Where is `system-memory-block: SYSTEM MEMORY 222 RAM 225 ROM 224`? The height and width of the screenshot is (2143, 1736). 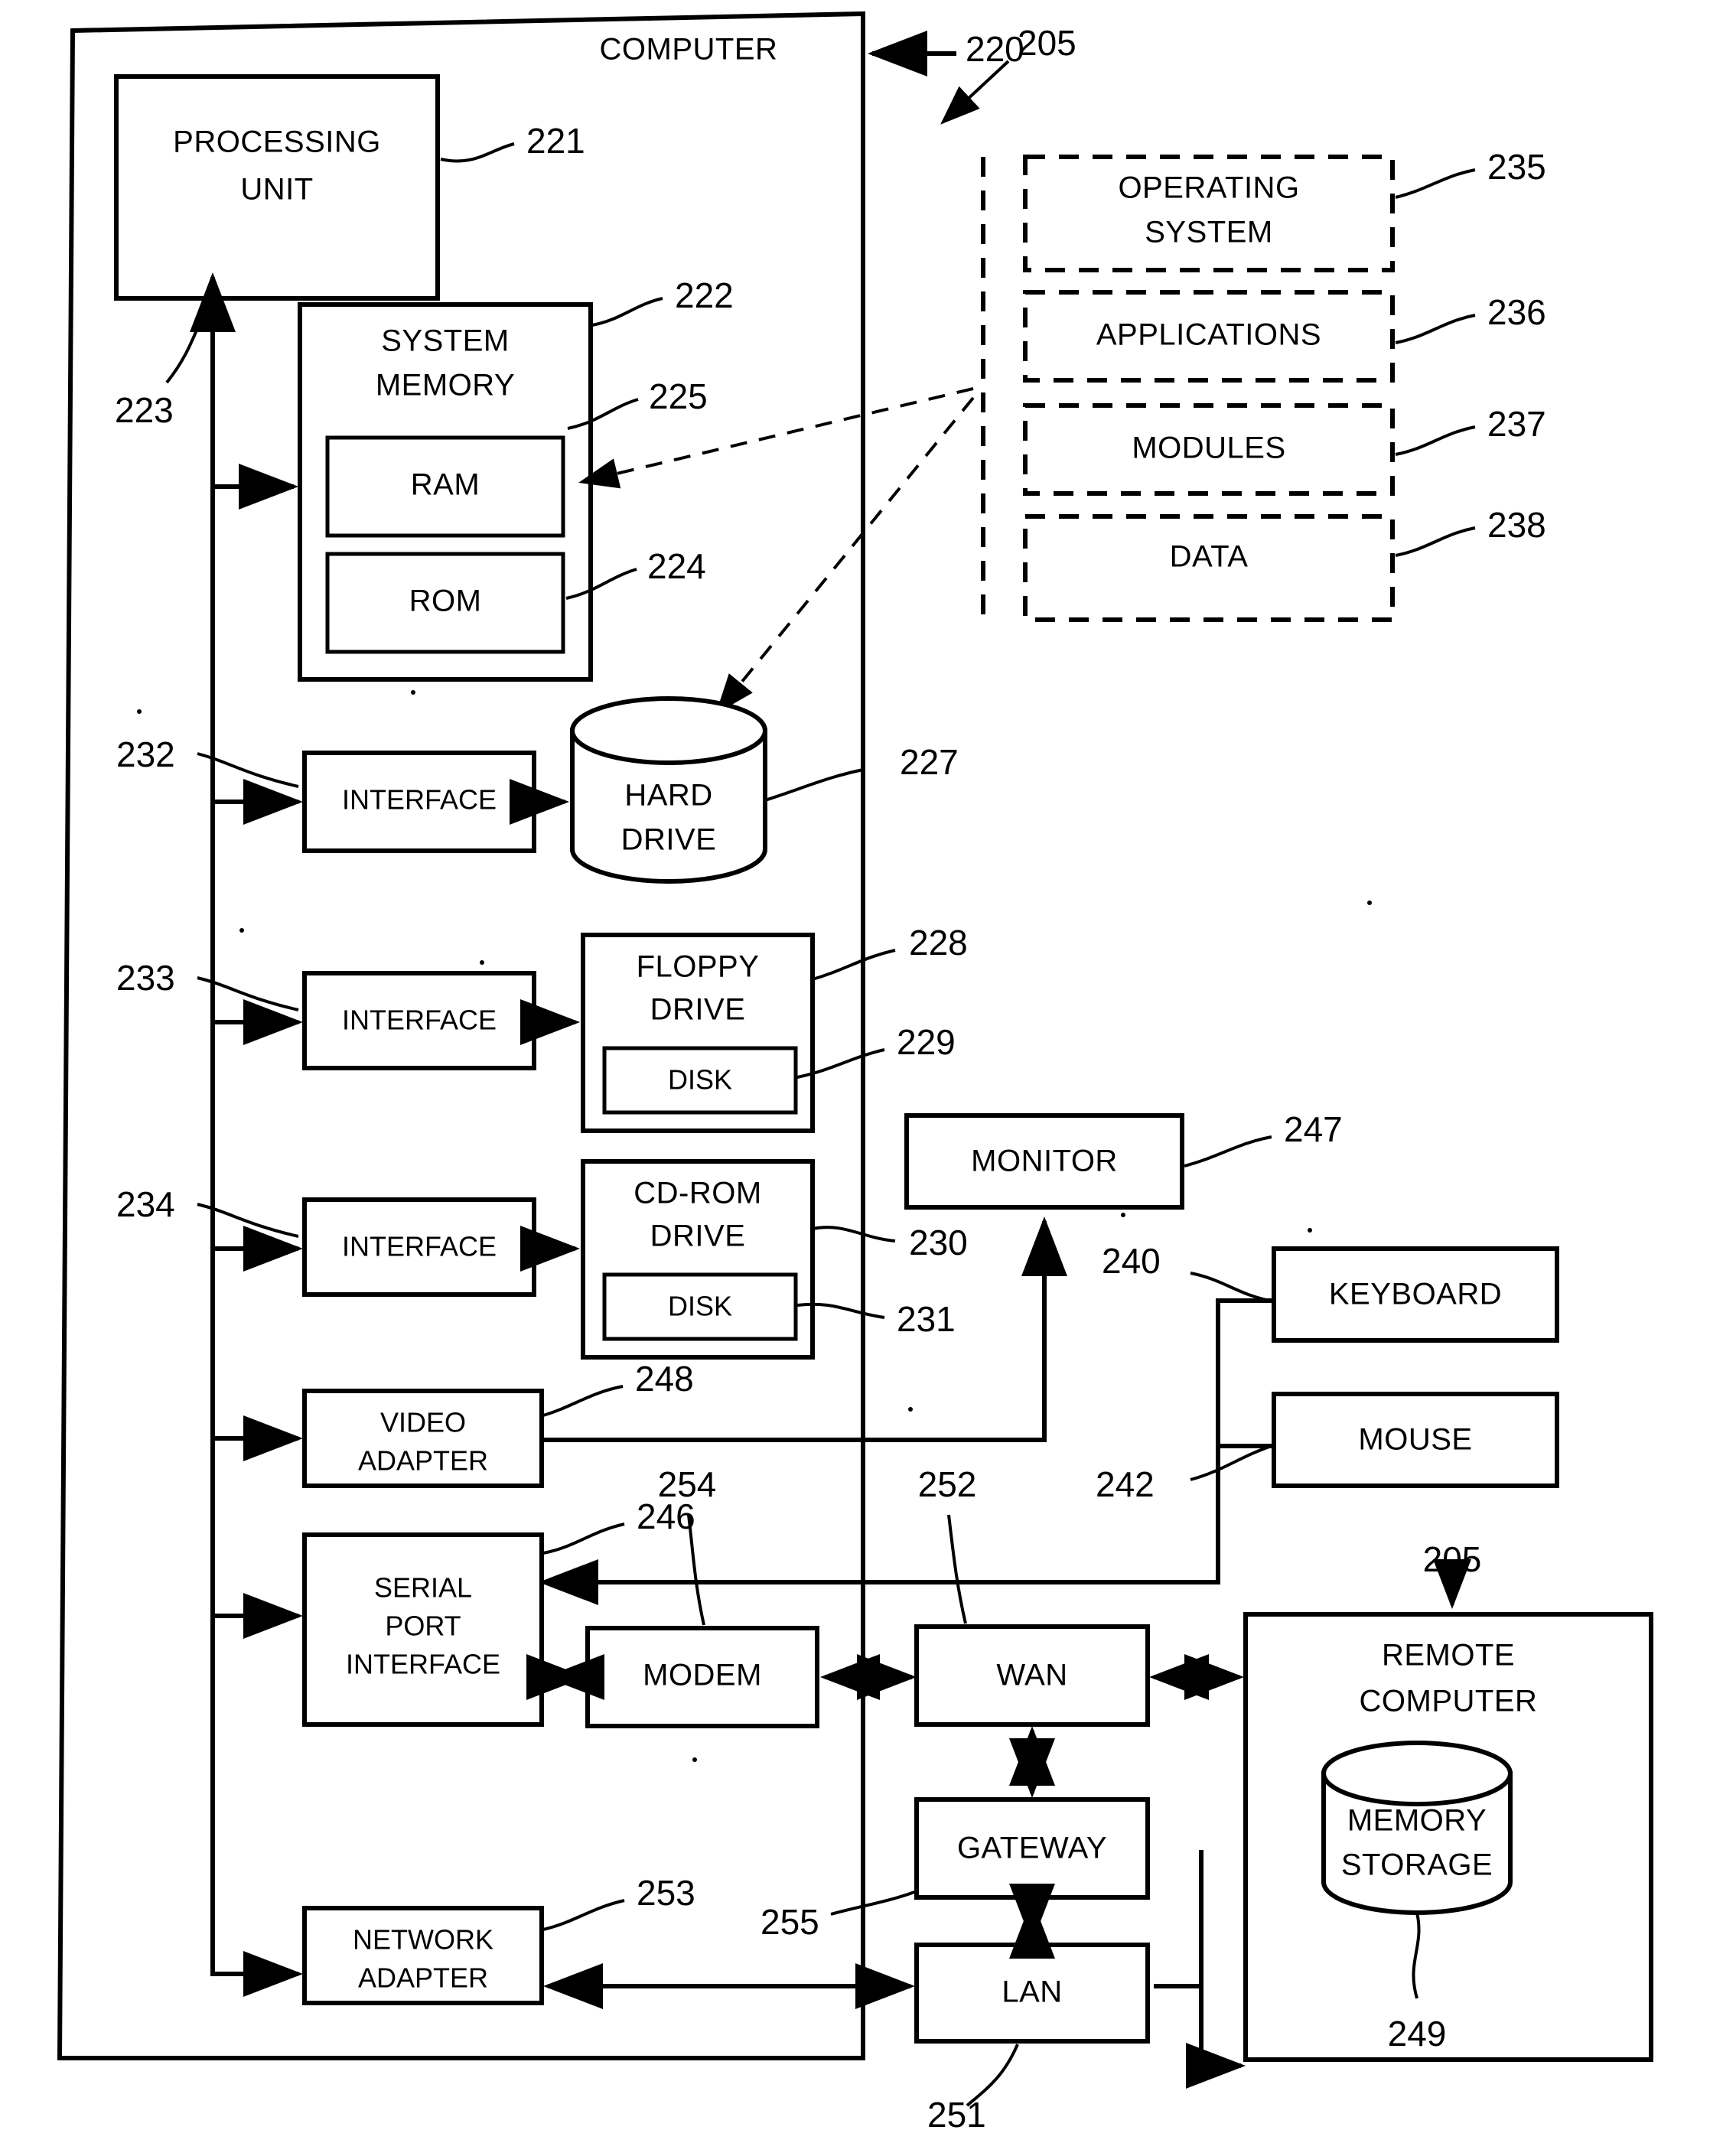
system-memory-block: SYSTEM MEMORY 222 RAM 225 ROM 224 is located at coordinates (473, 479).